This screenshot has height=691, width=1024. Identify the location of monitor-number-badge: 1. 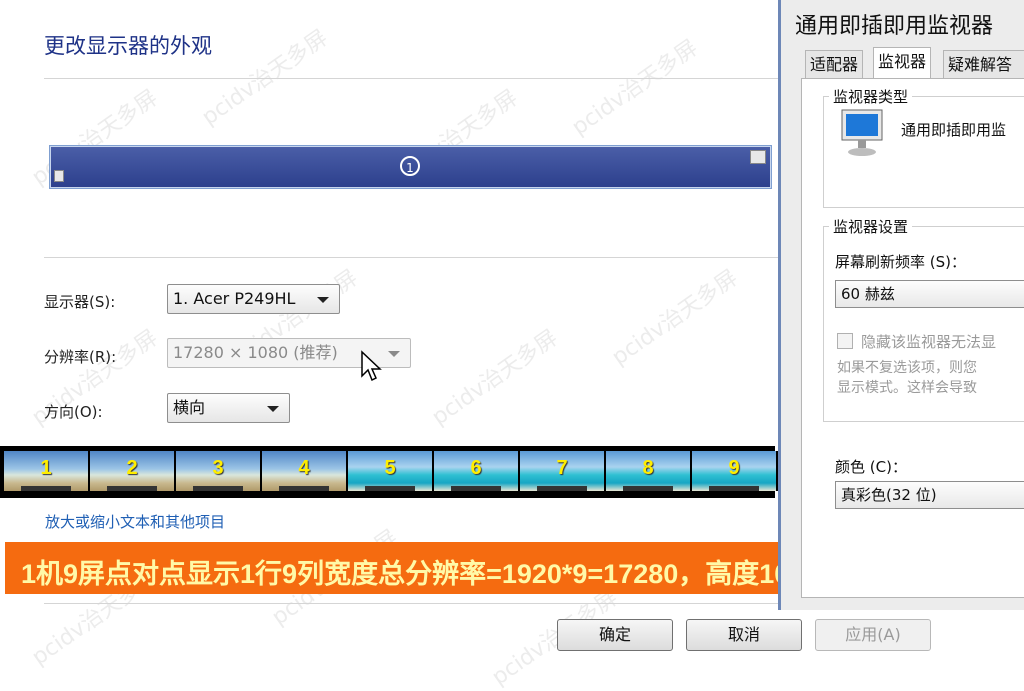
(410, 166).